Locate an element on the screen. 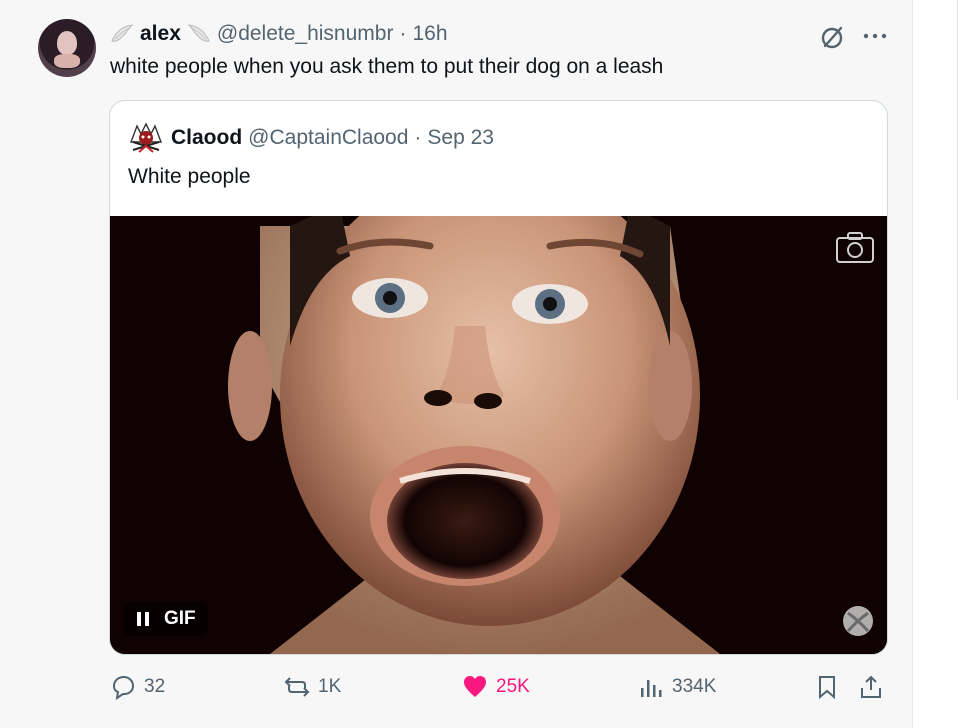 The height and width of the screenshot is (728, 958). right-sidebar is located at coordinates (935, 364).